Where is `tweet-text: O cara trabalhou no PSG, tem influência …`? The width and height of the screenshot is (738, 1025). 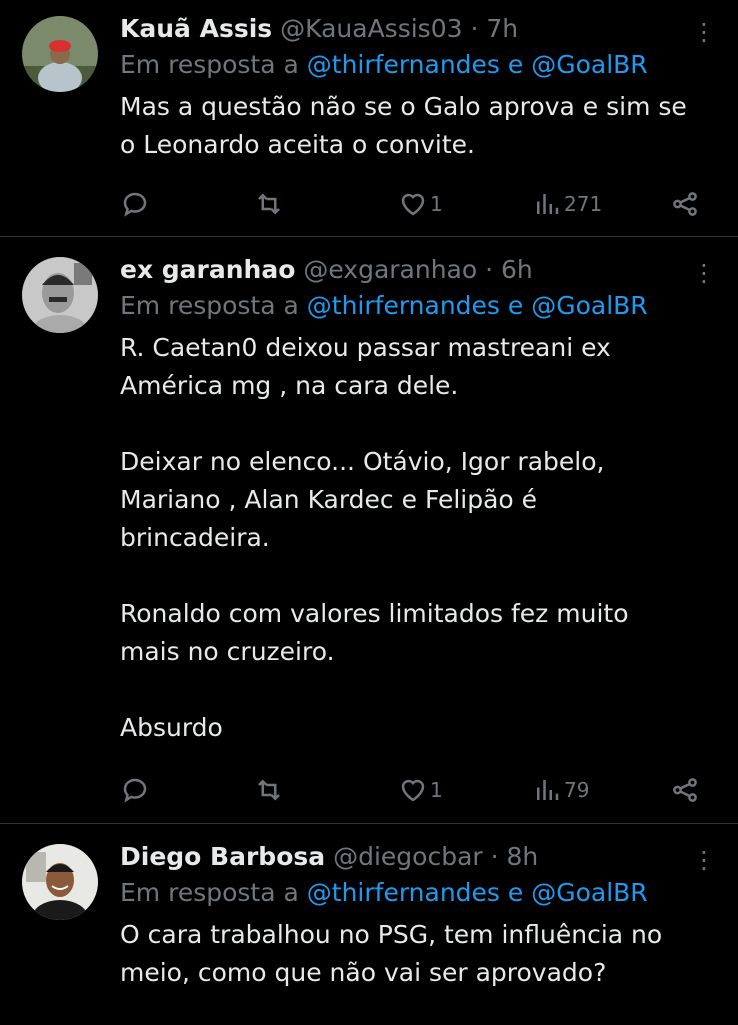
tweet-text: O cara trabalhou no PSG, tem influência … is located at coordinates (391, 953).